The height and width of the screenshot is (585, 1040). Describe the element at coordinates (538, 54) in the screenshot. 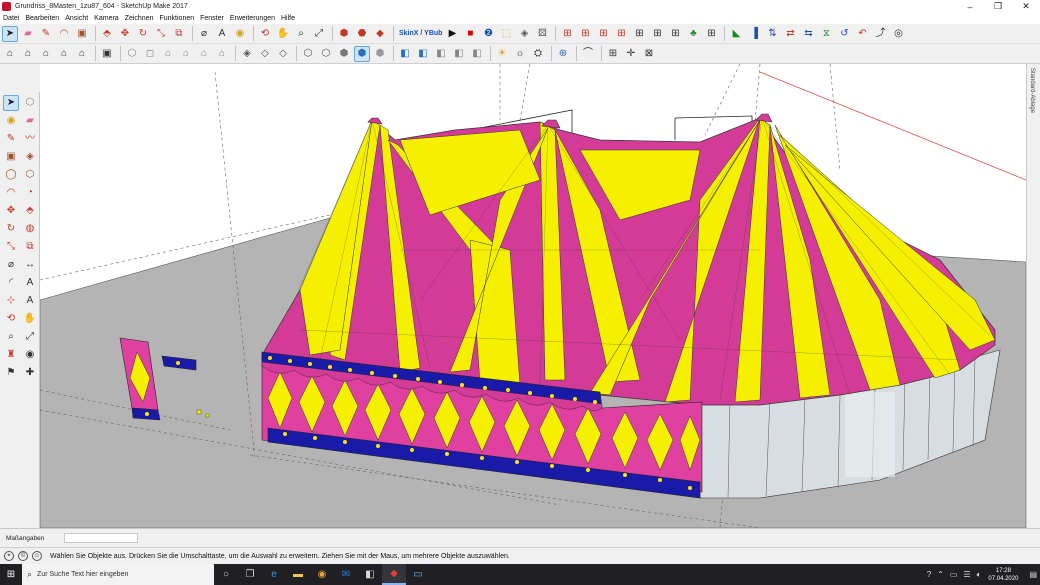

I see `fog-icon: ⛭` at that location.